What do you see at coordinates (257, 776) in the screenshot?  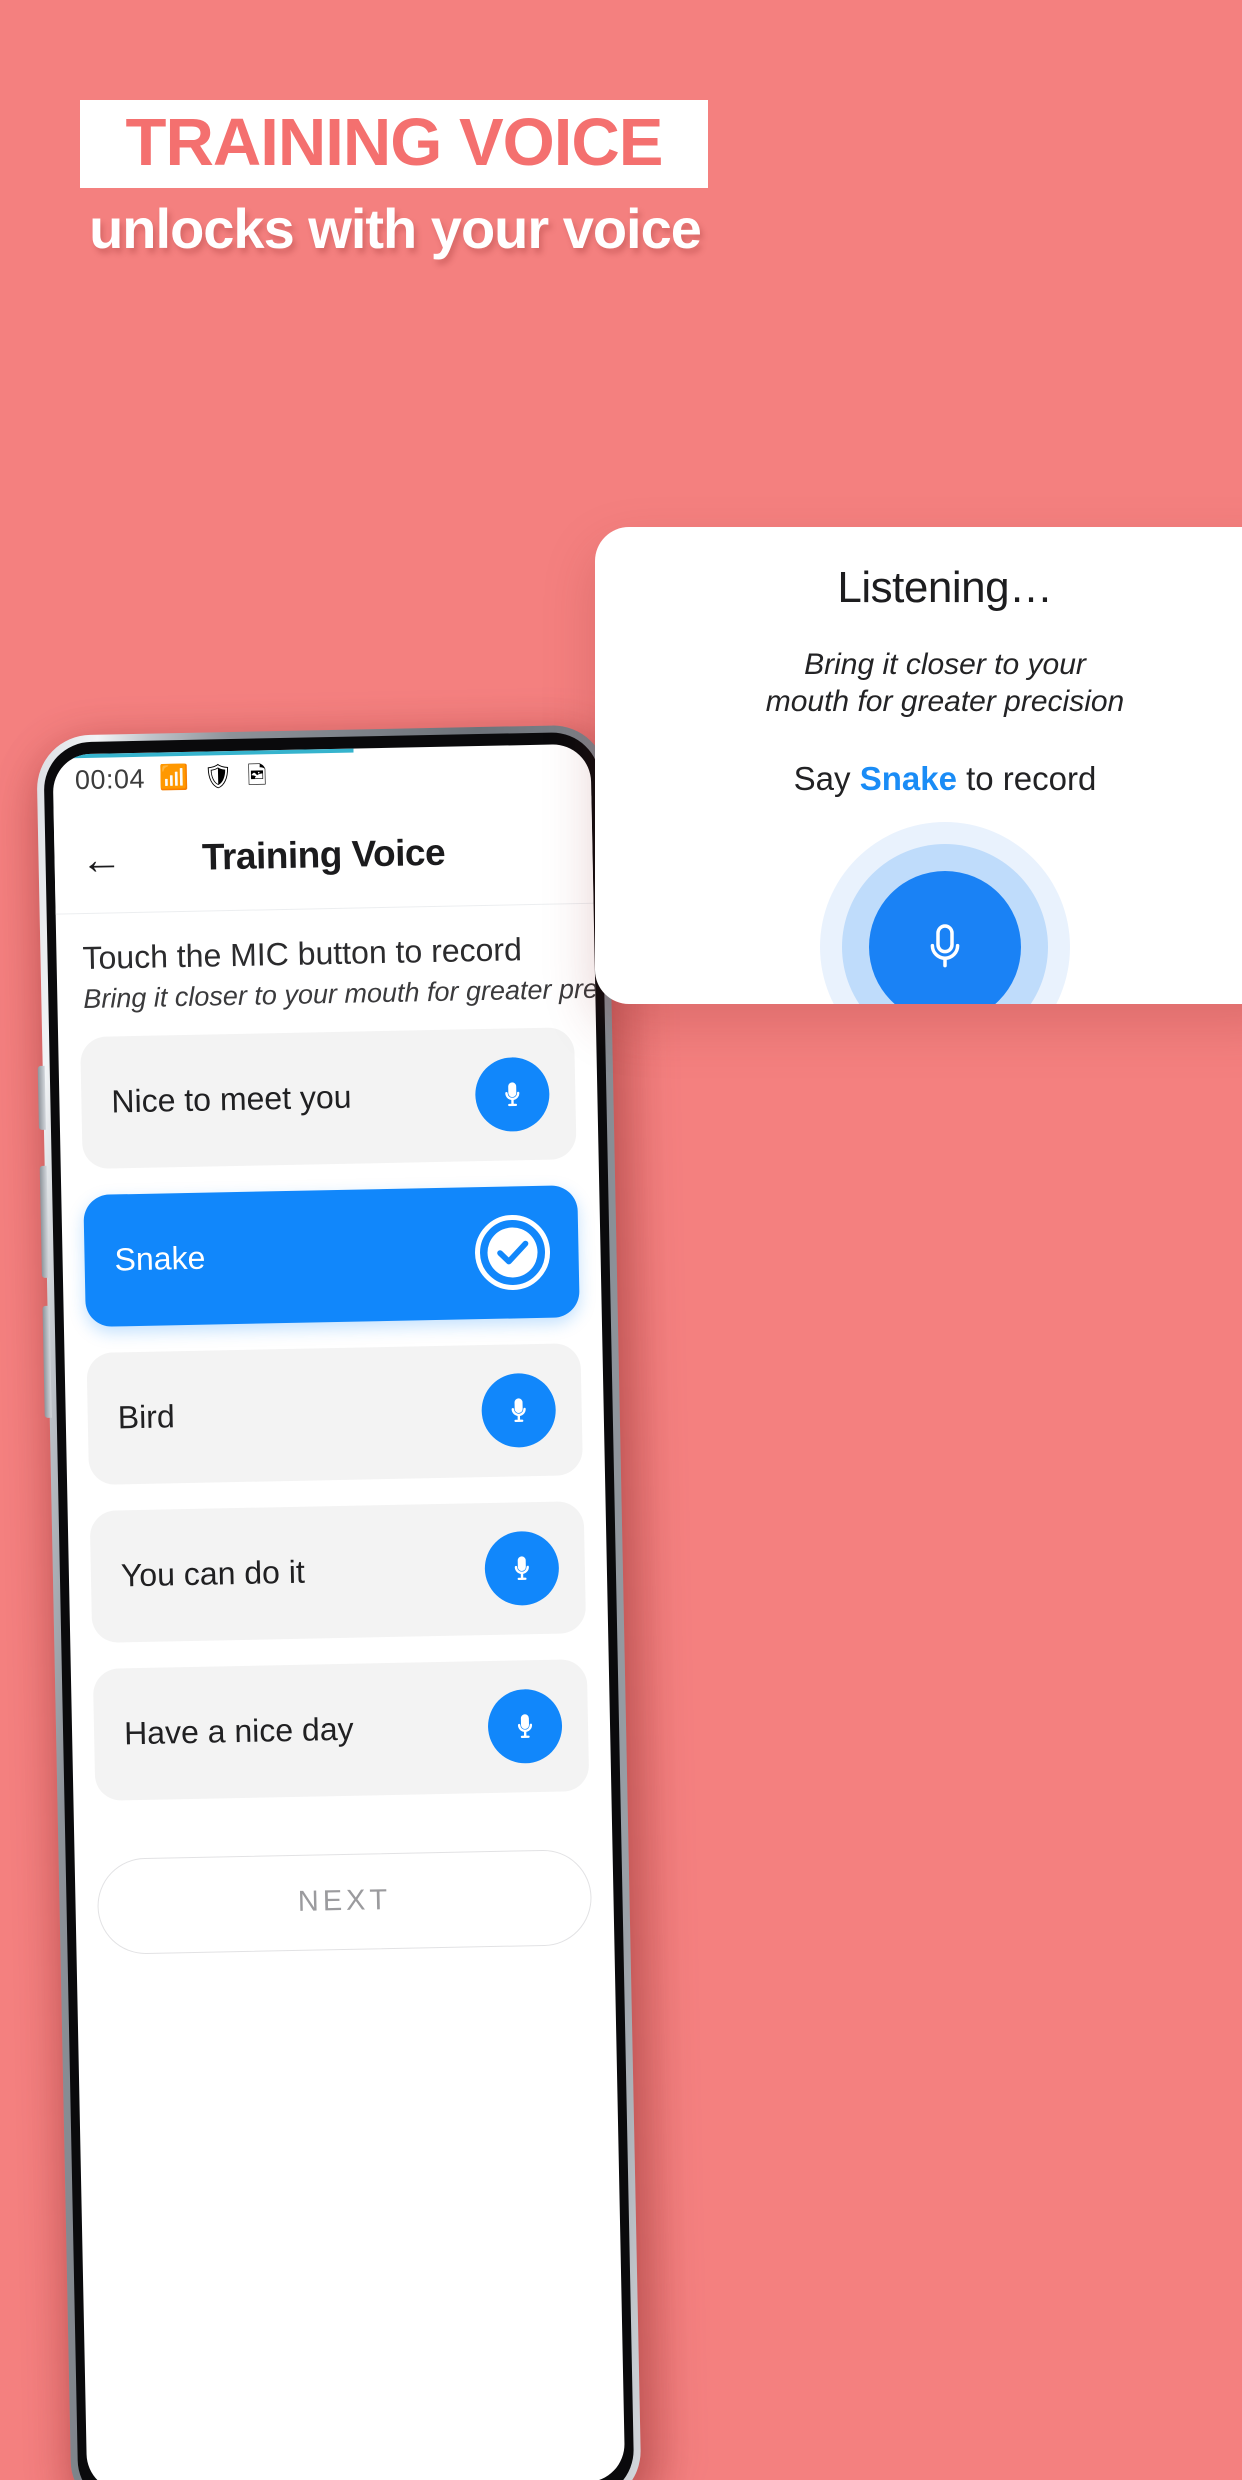 I see `image-icon: 🖻` at bounding box center [257, 776].